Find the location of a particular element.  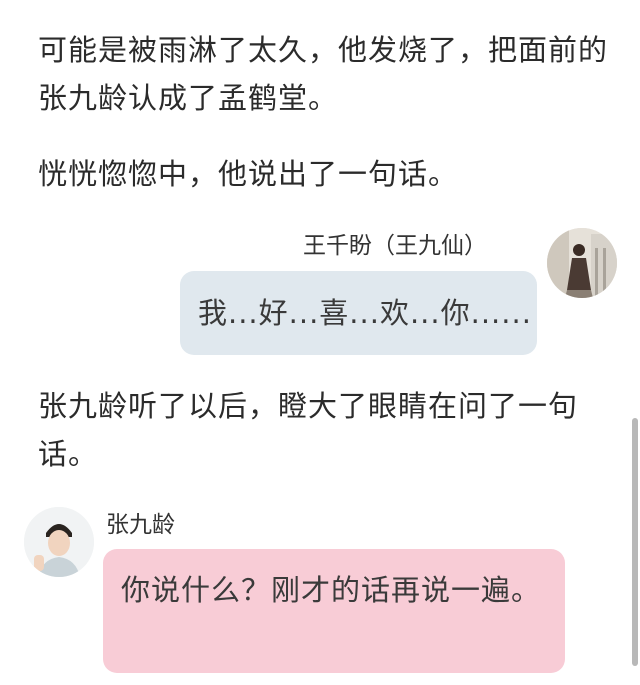

narration-paragraph-3: 张九龄听了以后，瞪大了眼睛在问了一句话。 is located at coordinates (308, 430).